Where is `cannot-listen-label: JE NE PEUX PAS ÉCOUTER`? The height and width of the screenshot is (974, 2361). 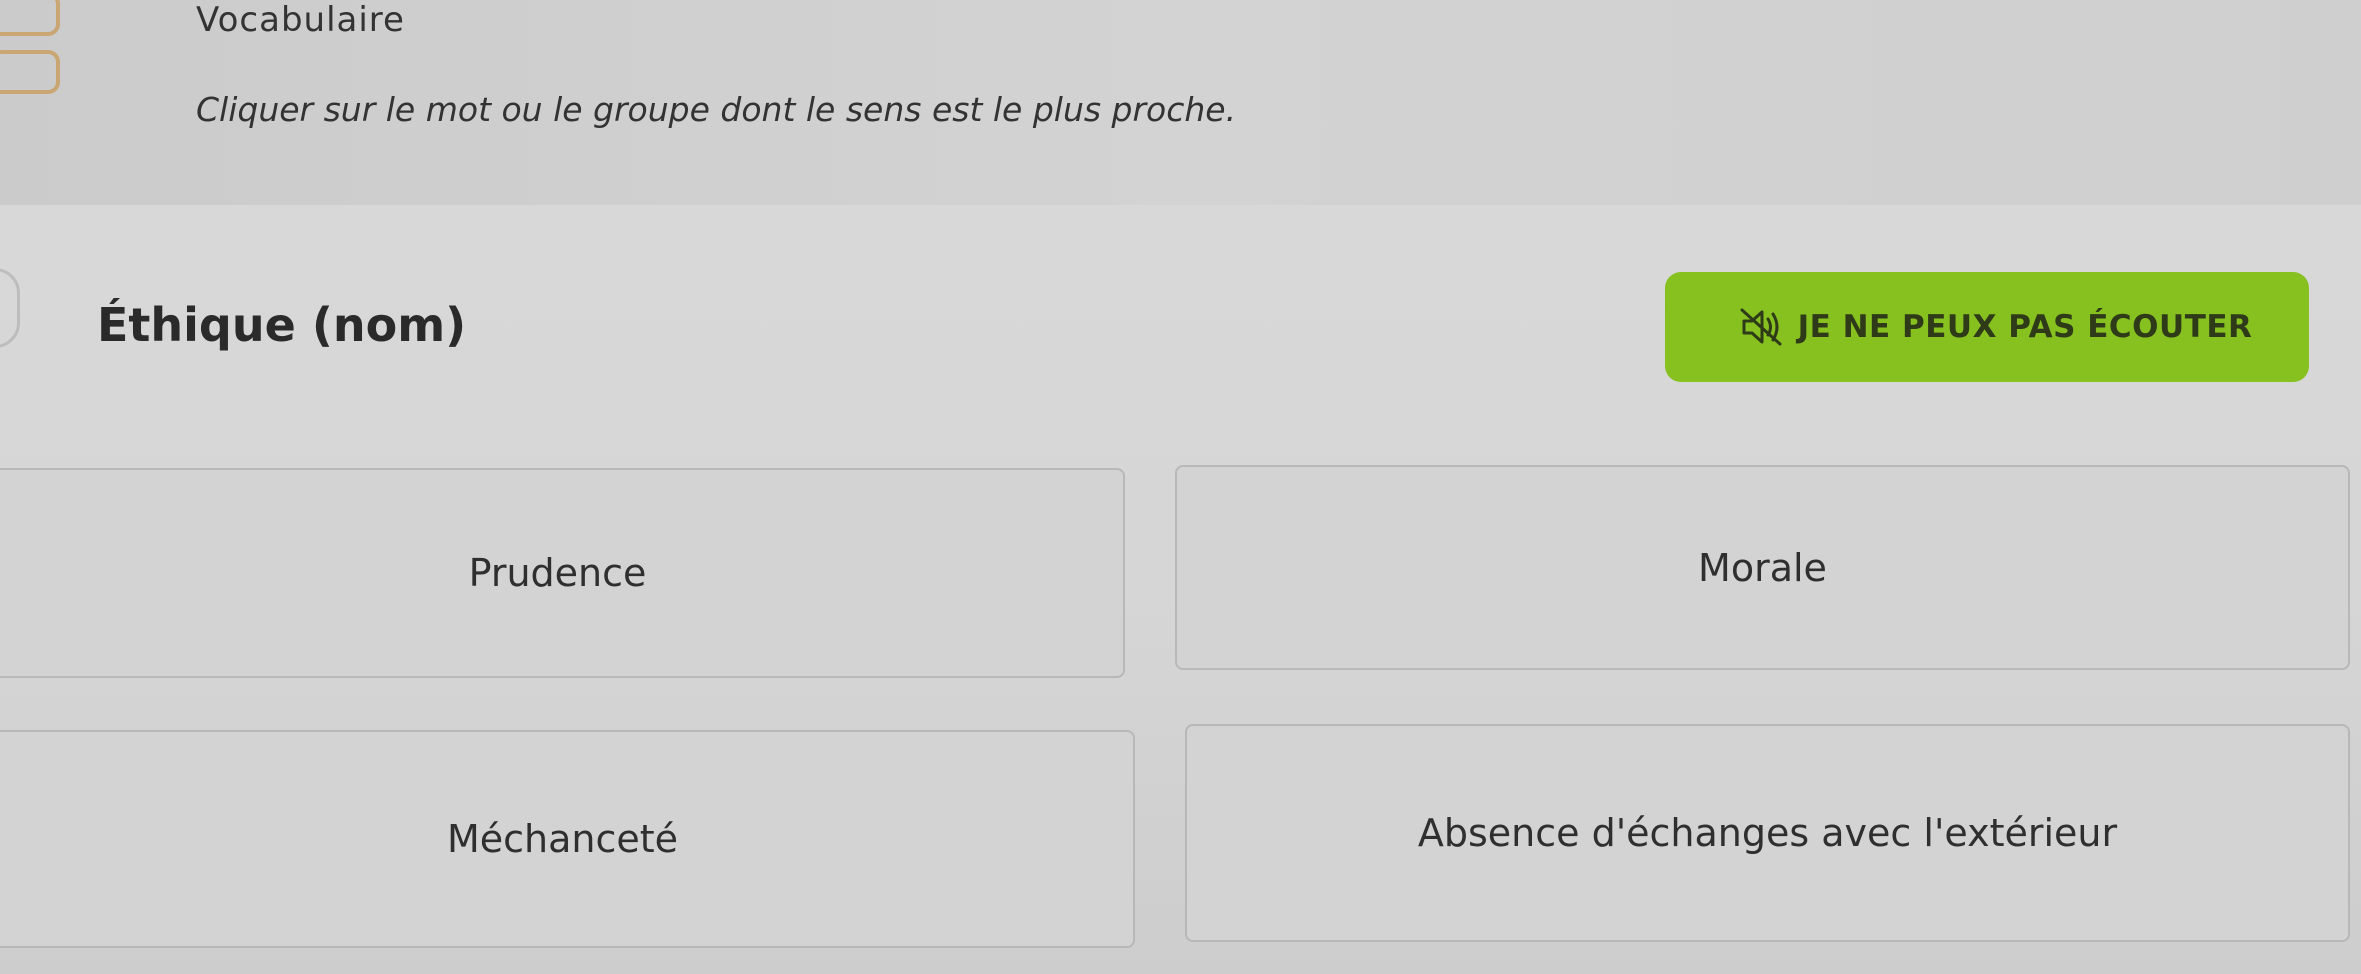
cannot-listen-label: JE NE PEUX PAS ÉCOUTER is located at coordinates (2025, 327).